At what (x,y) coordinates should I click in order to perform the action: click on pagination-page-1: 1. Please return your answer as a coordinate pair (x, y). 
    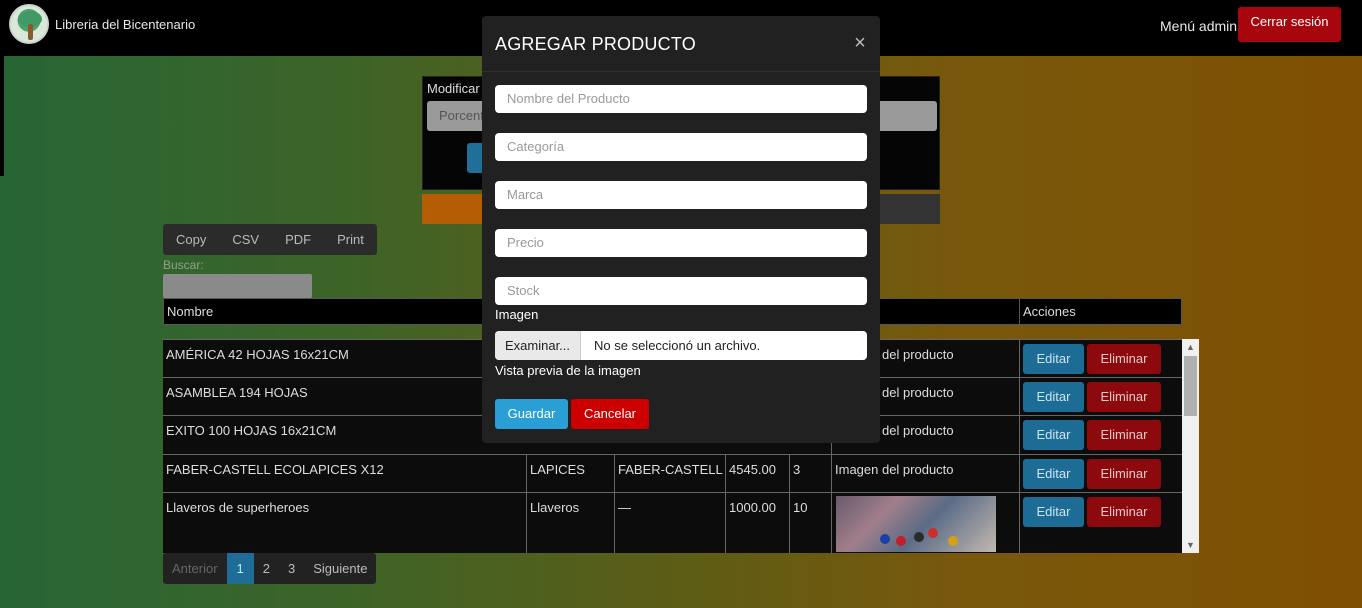
    Looking at the image, I should click on (240, 568).